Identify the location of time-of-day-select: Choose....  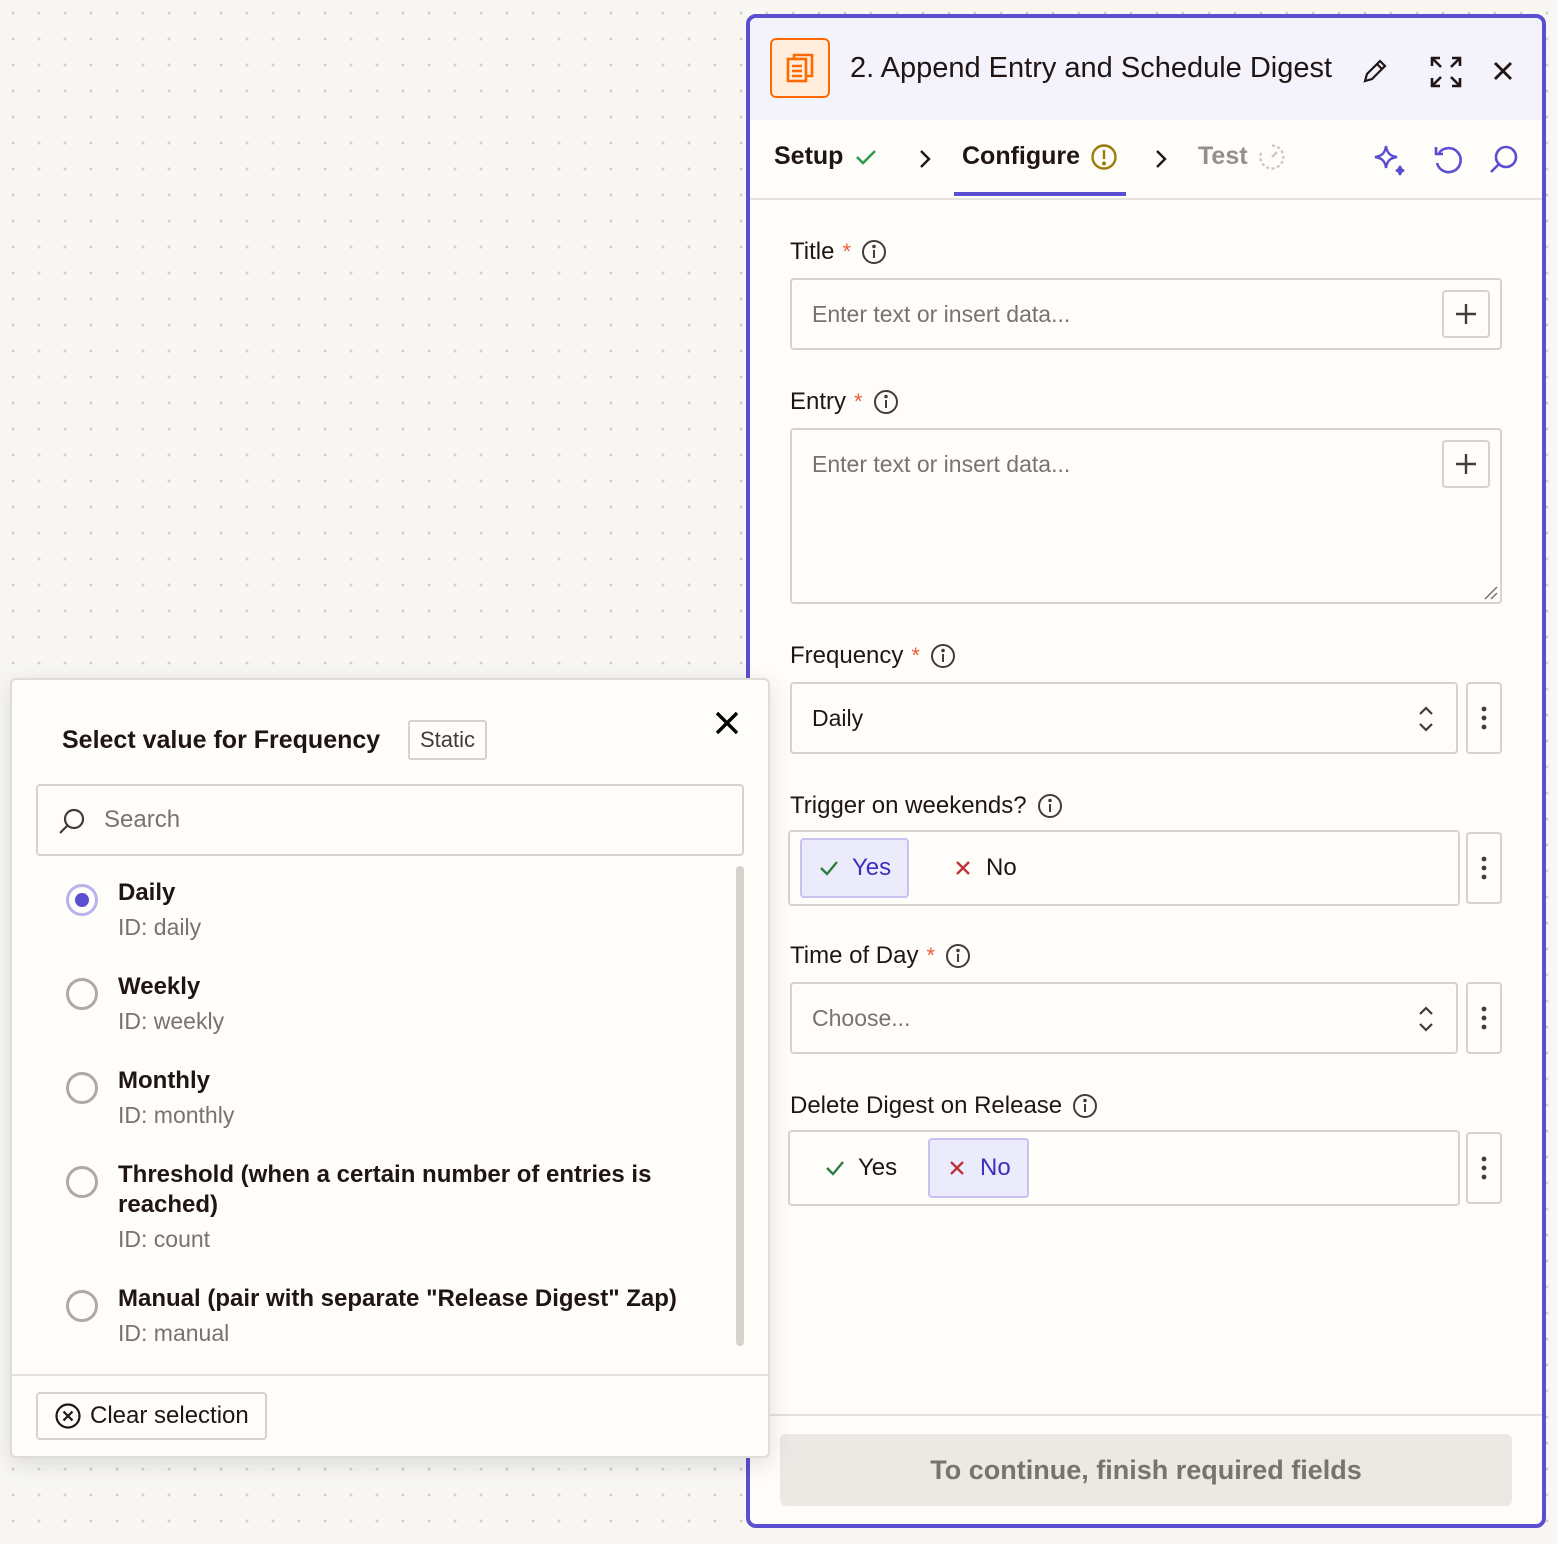
(1124, 1018).